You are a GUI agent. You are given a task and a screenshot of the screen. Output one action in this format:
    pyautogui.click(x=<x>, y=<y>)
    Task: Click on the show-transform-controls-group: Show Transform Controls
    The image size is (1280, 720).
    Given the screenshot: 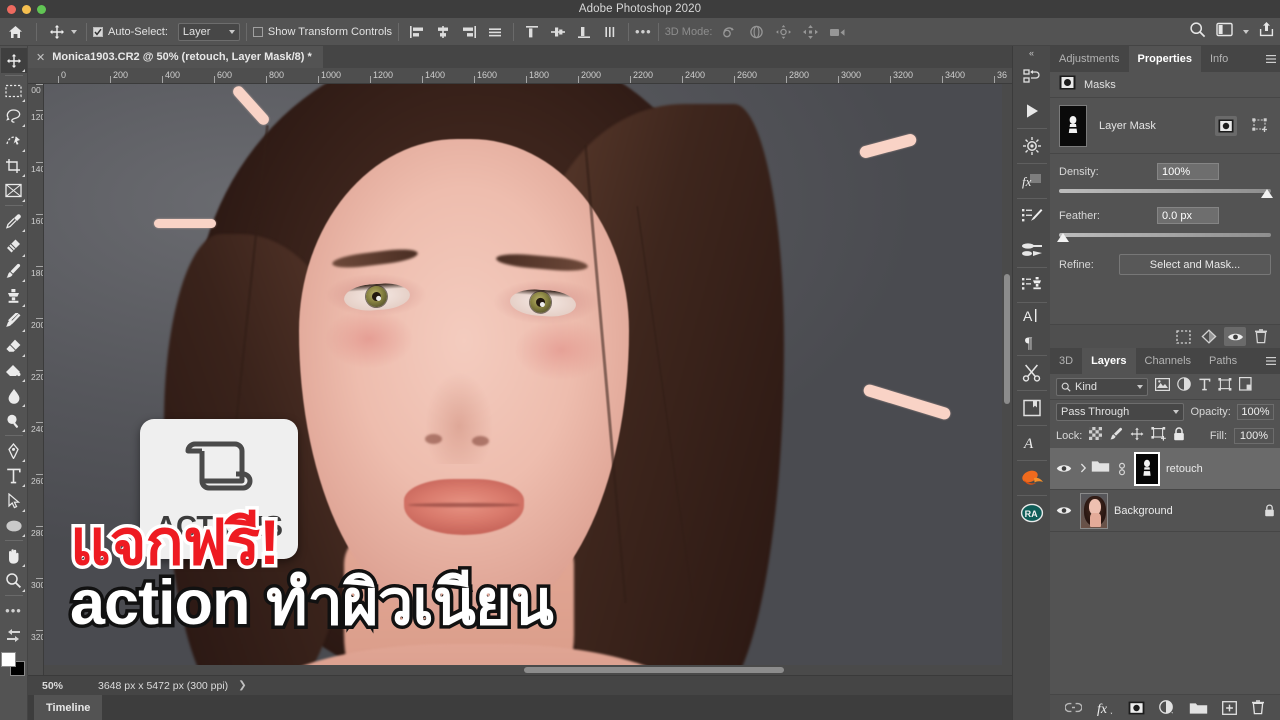 What is the action you would take?
    pyautogui.click(x=322, y=32)
    